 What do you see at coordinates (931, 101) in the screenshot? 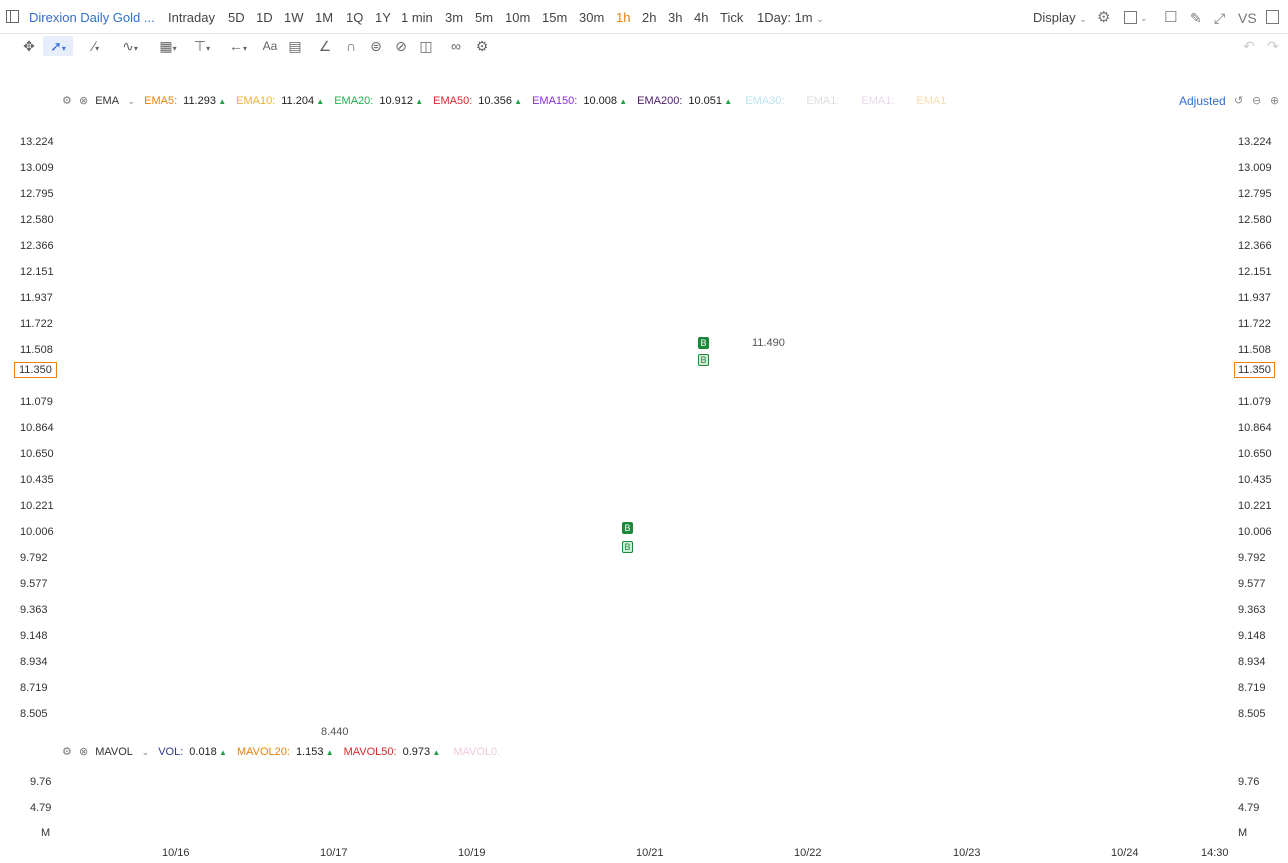
I see `faded-ema: EMA1` at bounding box center [931, 101].